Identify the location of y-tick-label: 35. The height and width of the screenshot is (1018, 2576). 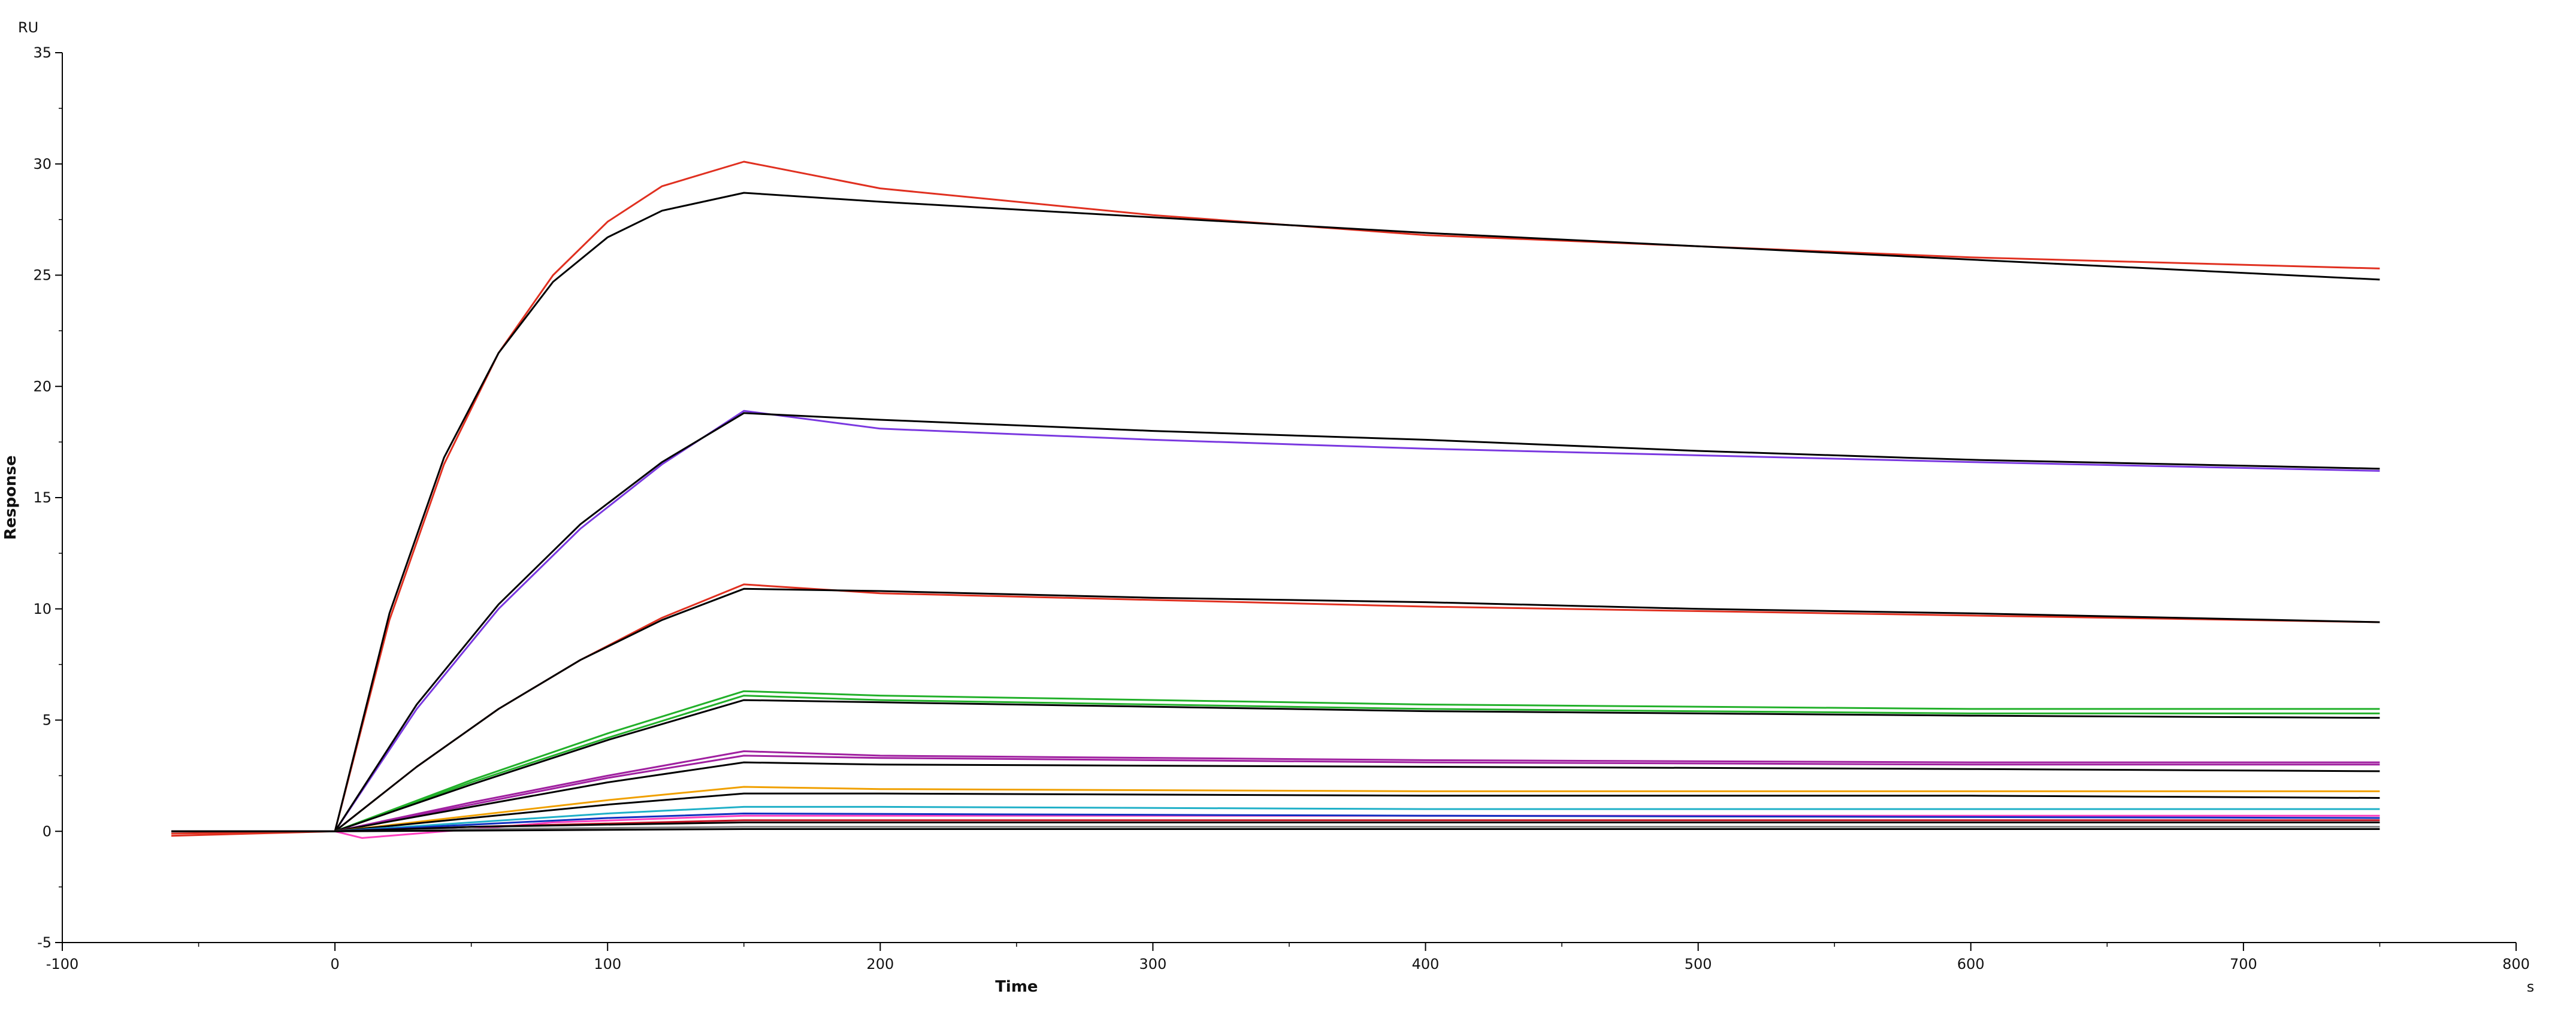
(42, 53).